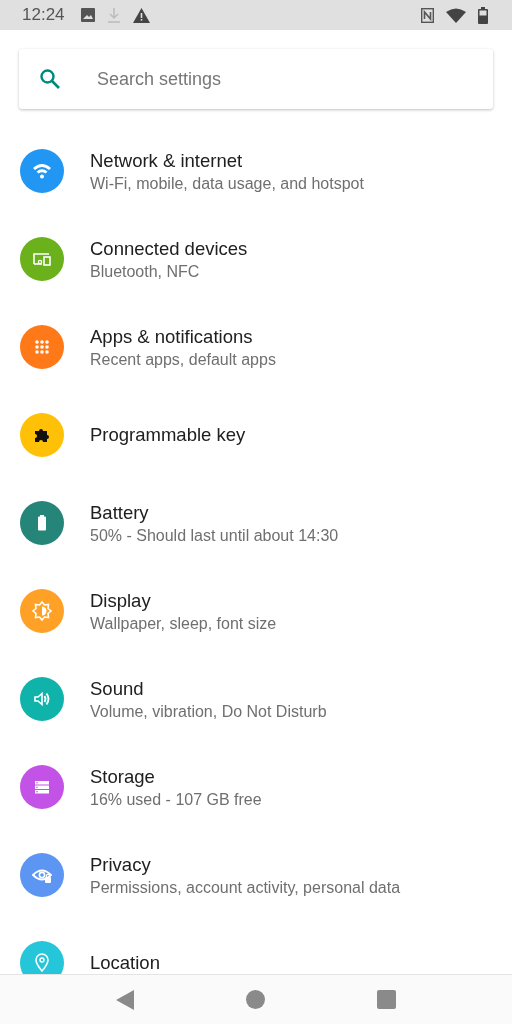 This screenshot has width=512, height=1024. What do you see at coordinates (208, 711) in the screenshot?
I see `item-summary: Volume, vibration, Do Not Disturb` at bounding box center [208, 711].